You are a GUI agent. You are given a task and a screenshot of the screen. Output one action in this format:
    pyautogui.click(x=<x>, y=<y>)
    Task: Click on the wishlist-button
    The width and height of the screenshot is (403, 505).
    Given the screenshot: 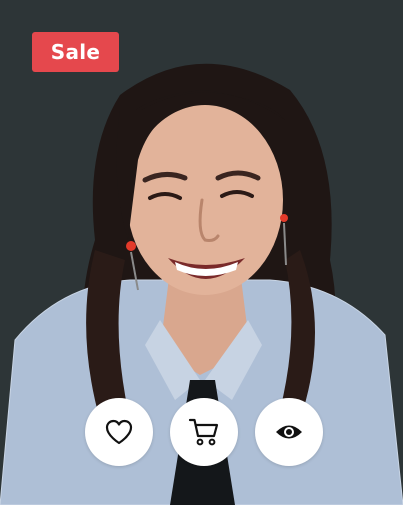 What is the action you would take?
    pyautogui.click(x=119, y=432)
    